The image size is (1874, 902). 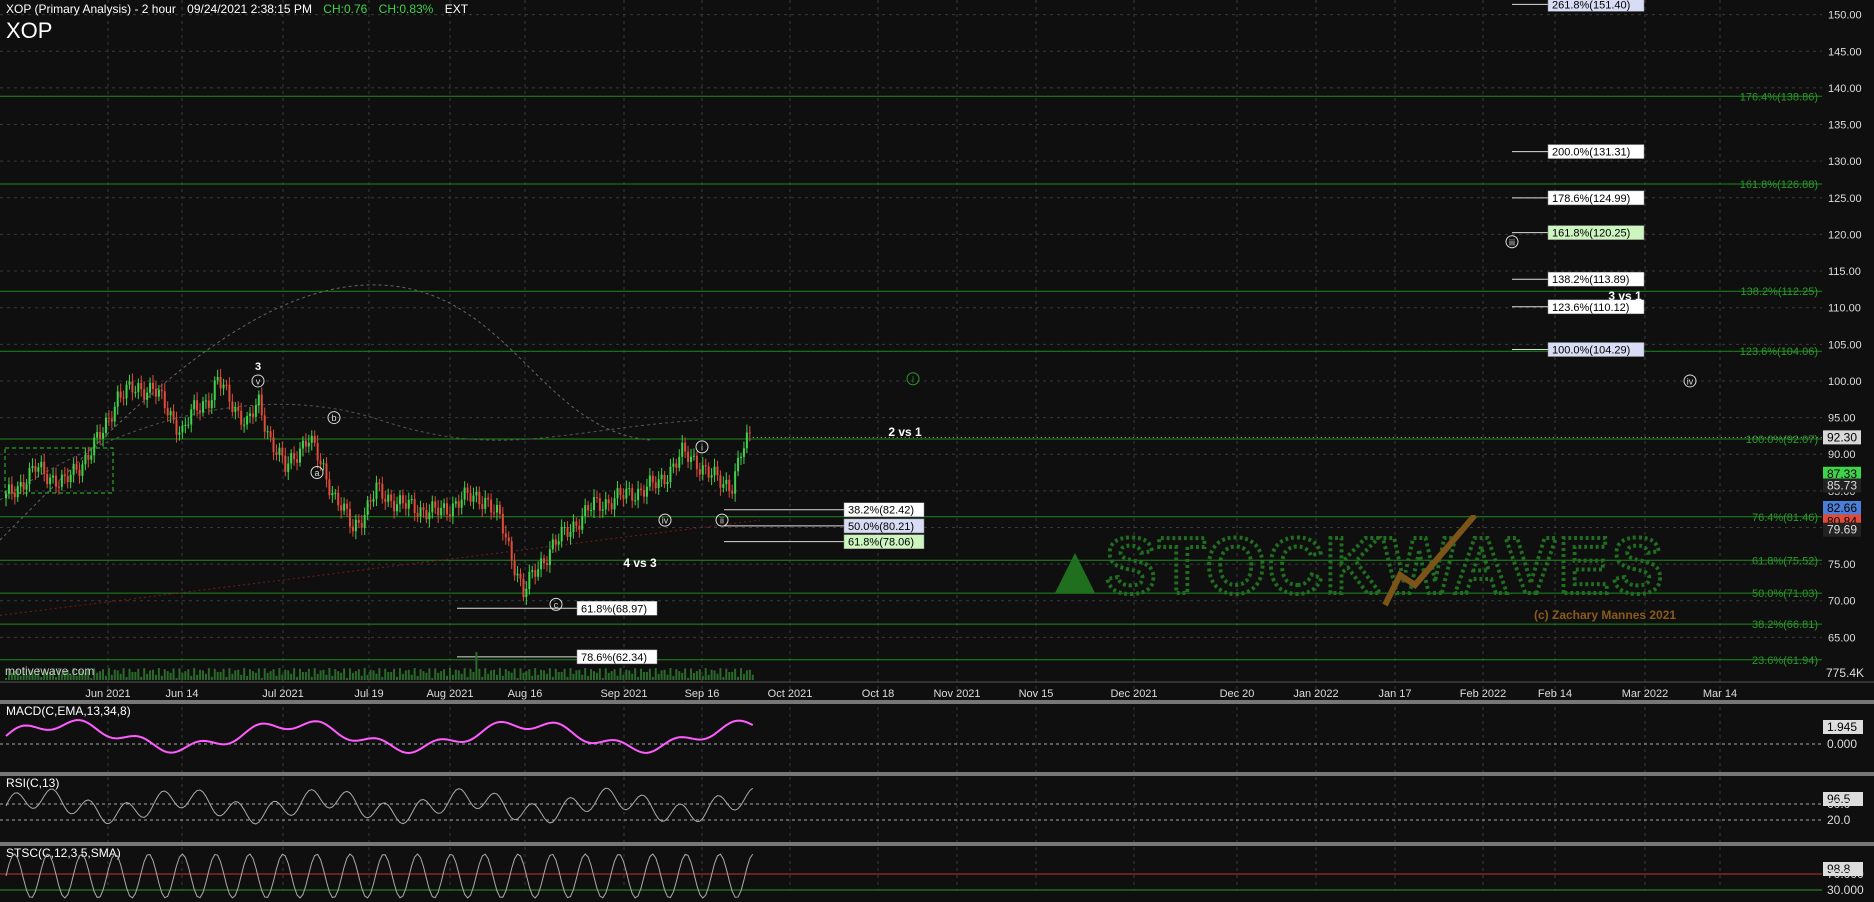 What do you see at coordinates (1785, 661) in the screenshot?
I see `fib-level-label: 23.6%(61.94)` at bounding box center [1785, 661].